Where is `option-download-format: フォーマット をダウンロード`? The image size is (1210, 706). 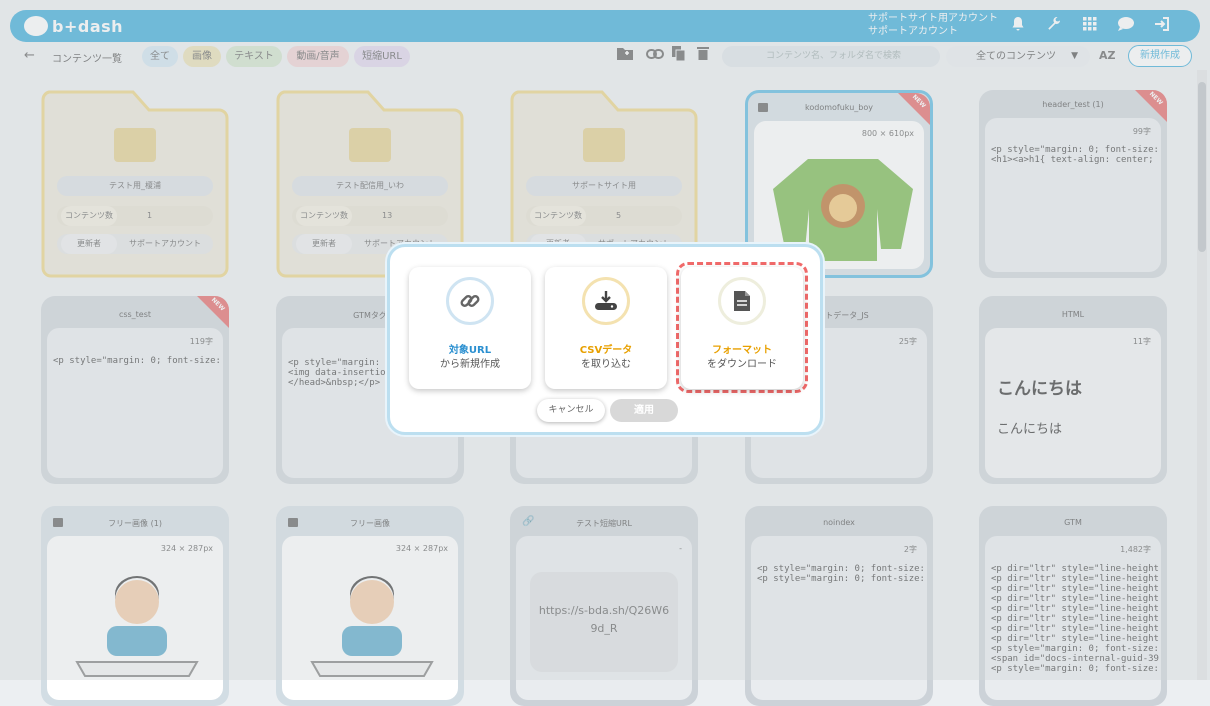 option-download-format: フォーマット をダウンロード is located at coordinates (742, 328).